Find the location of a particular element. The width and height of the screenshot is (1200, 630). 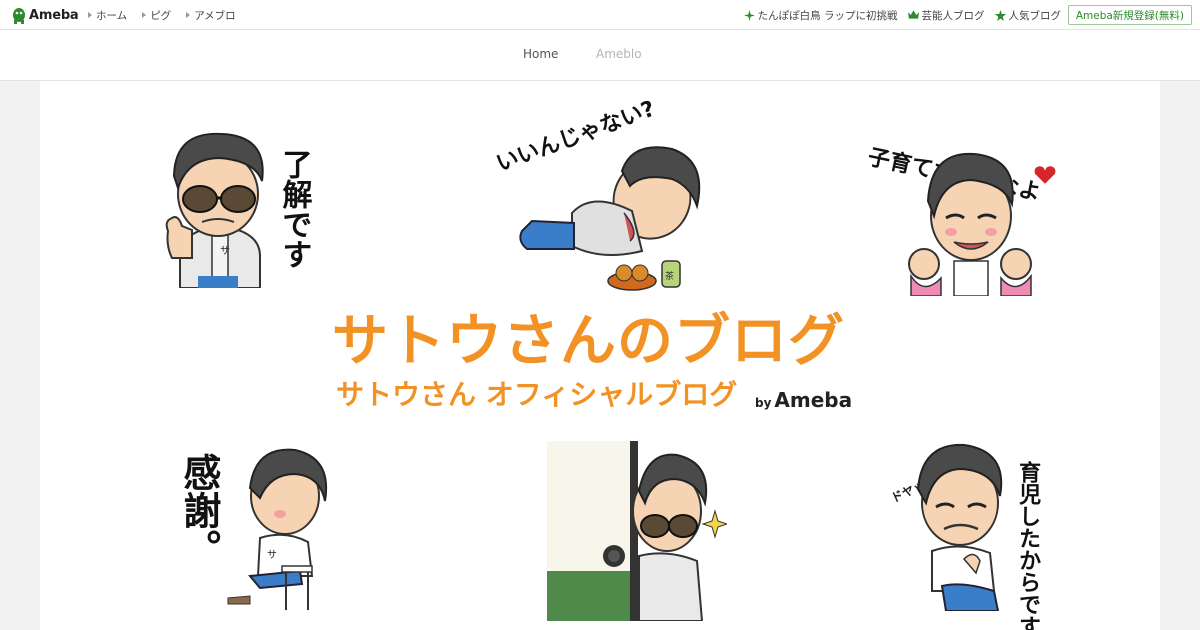

svg-text: 茶 is located at coordinates (669, 276).